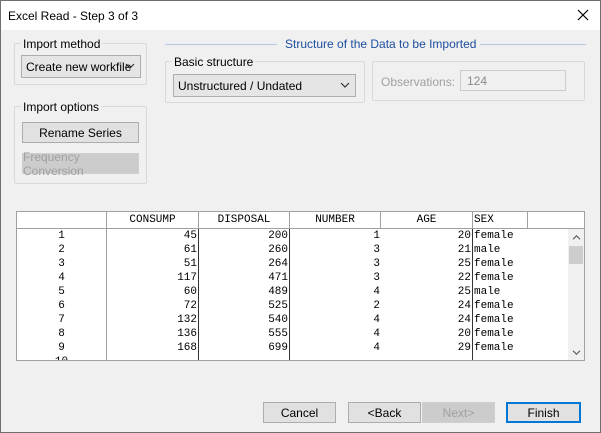  What do you see at coordinates (427, 220) in the screenshot?
I see `grid-header-age: AGE` at bounding box center [427, 220].